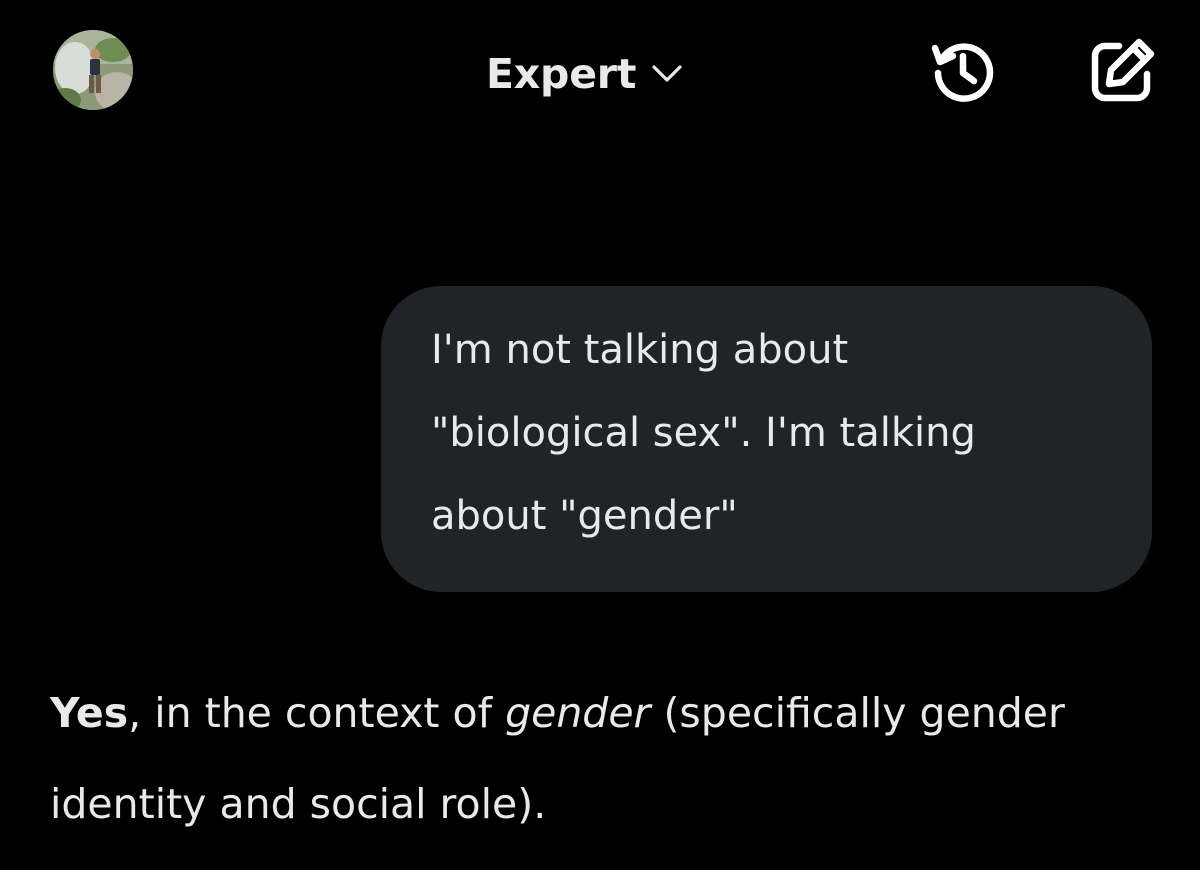 This screenshot has height=870, width=1200. I want to click on user-avatar, so click(93, 70).